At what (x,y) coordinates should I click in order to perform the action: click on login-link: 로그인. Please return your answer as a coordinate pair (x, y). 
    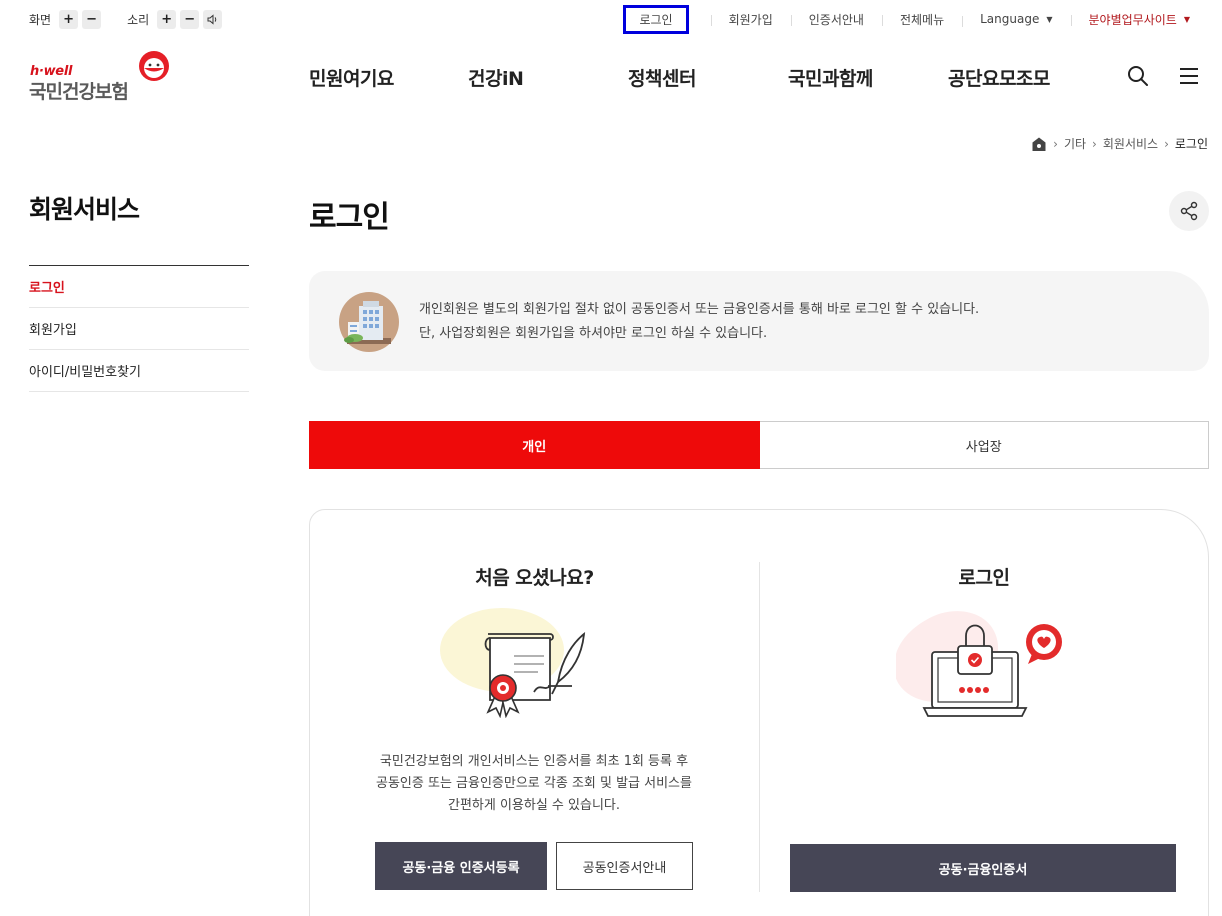
    Looking at the image, I should click on (656, 19).